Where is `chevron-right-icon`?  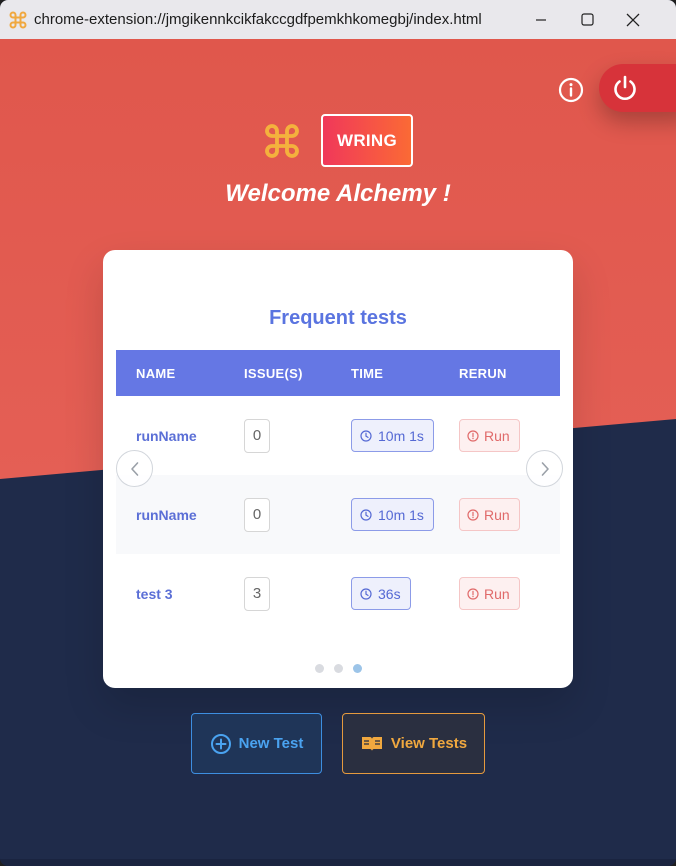 chevron-right-icon is located at coordinates (545, 468).